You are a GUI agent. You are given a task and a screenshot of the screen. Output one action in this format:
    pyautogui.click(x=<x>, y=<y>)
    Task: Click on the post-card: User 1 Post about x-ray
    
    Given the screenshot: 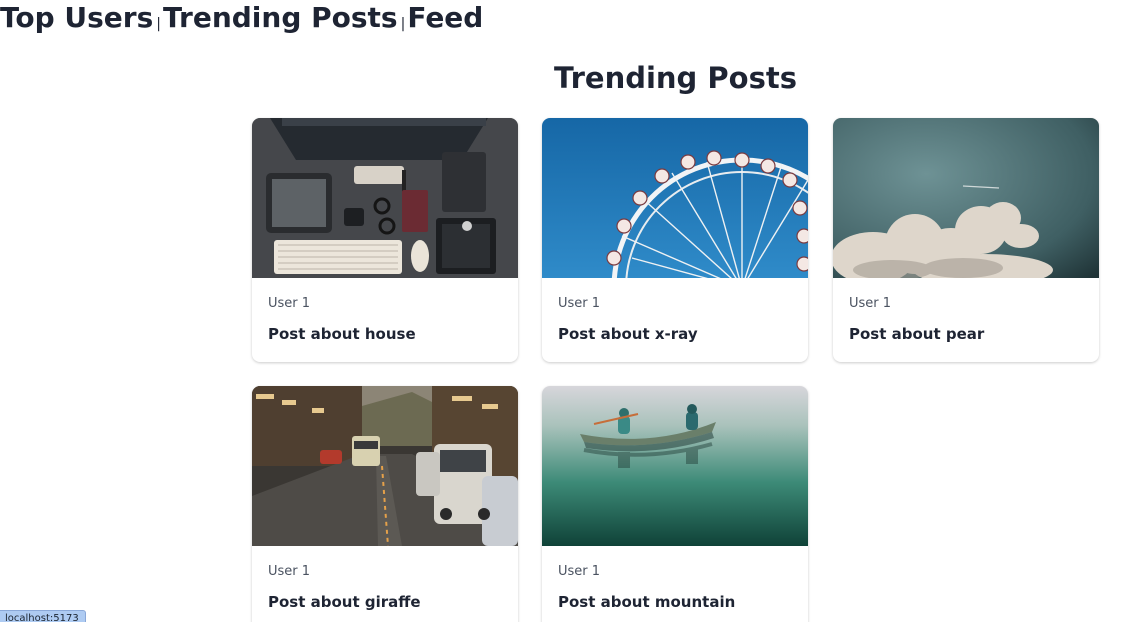 What is the action you would take?
    pyautogui.click(x=675, y=240)
    